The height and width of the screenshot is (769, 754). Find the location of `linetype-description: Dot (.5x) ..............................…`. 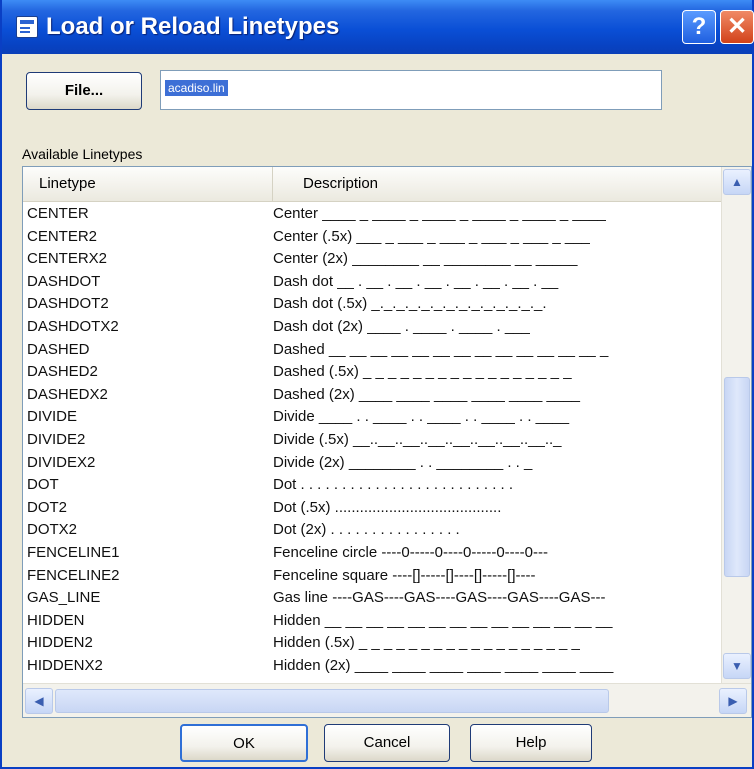

linetype-description: Dot (.5x) ..............................… is located at coordinates (387, 507).